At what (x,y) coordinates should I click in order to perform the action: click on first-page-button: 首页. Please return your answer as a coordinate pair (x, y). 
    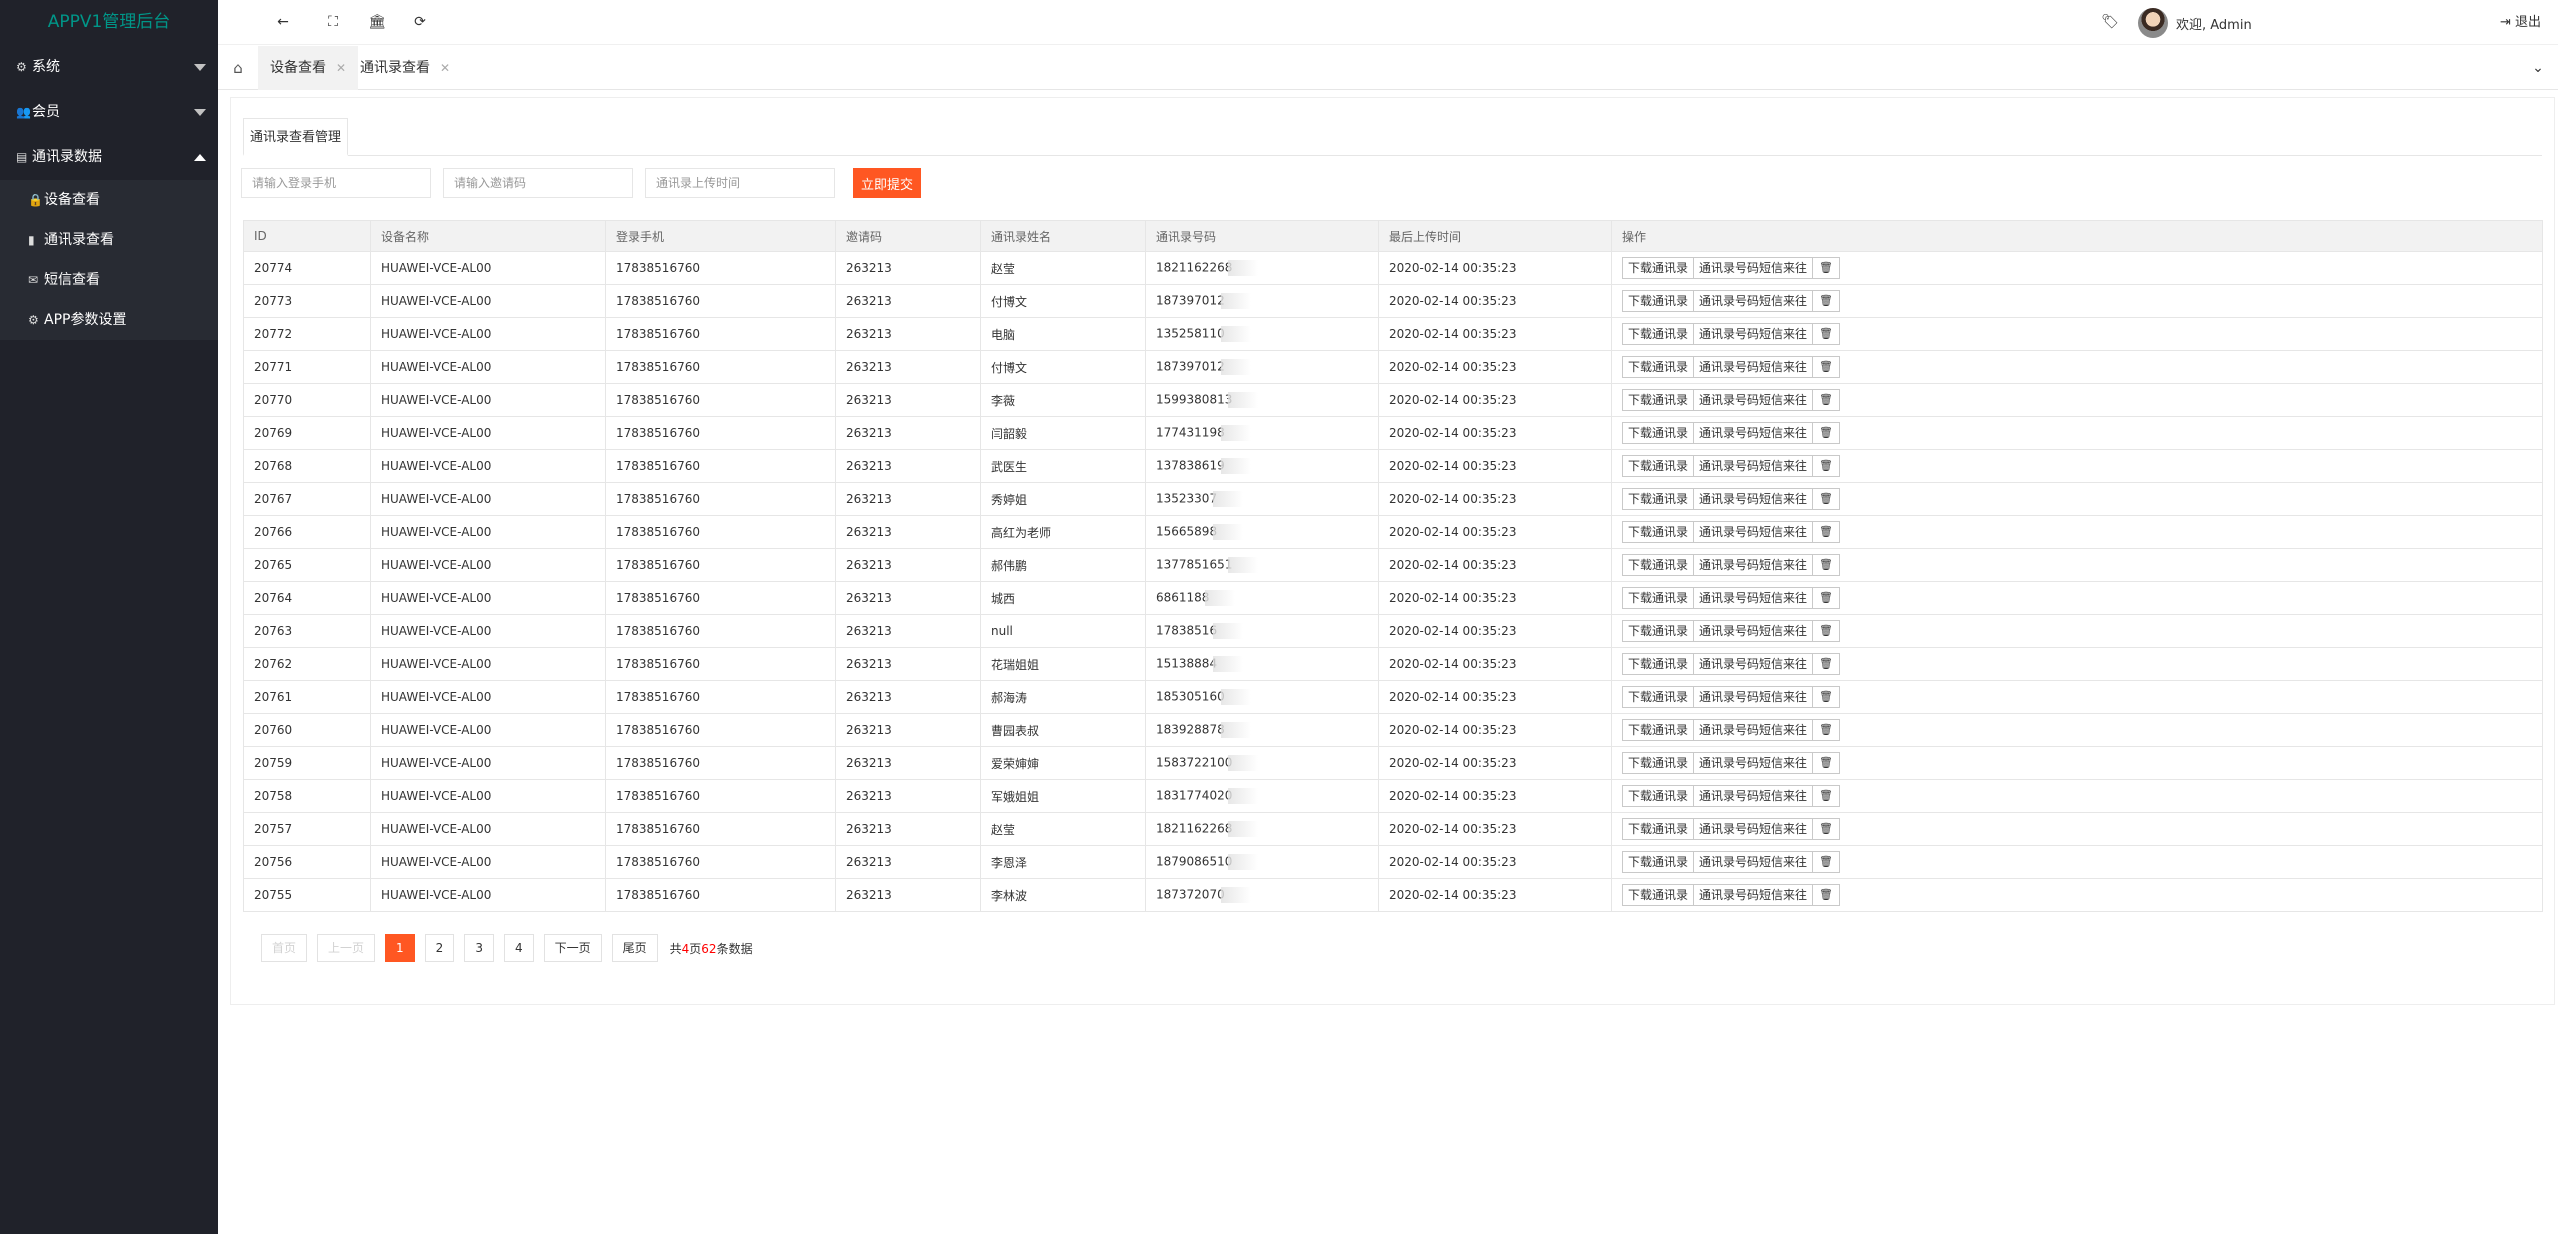
    Looking at the image, I should click on (284, 948).